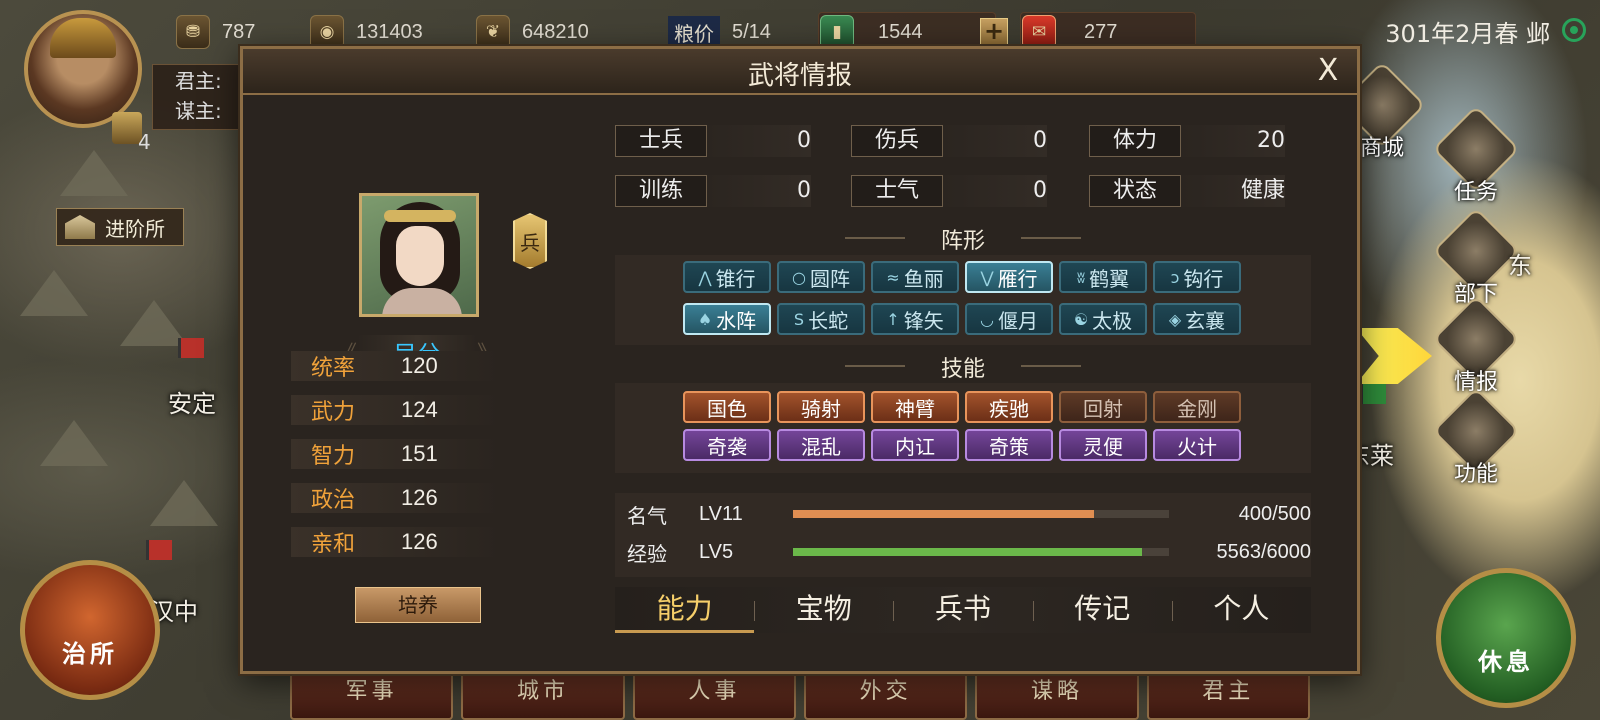  What do you see at coordinates (192, 401) in the screenshot?
I see `city-anding: 安定` at bounding box center [192, 401].